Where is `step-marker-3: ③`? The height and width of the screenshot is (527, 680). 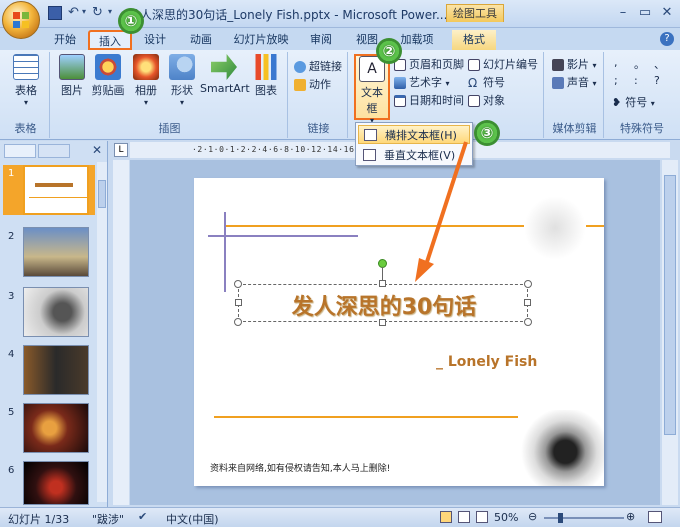
step-marker-3: ③ is located at coordinates (487, 133).